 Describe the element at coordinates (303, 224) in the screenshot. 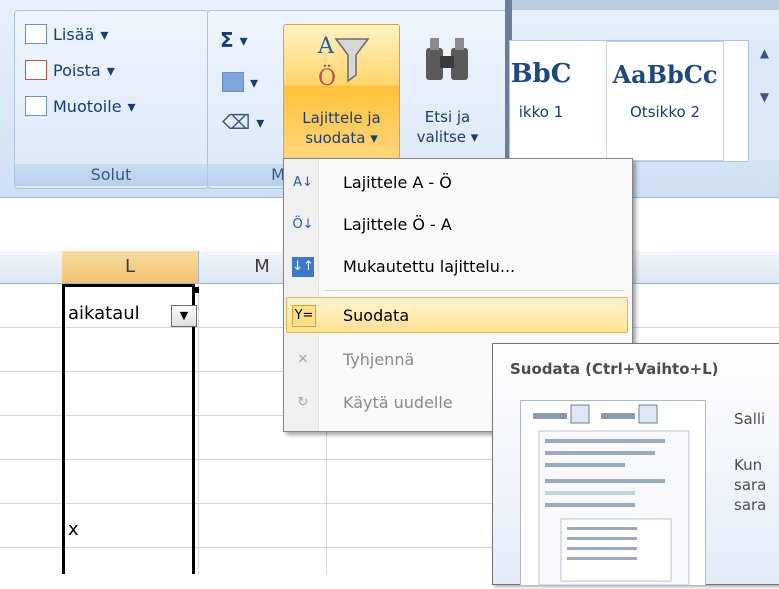

I see `sort-descending-icon: Ö↓` at that location.